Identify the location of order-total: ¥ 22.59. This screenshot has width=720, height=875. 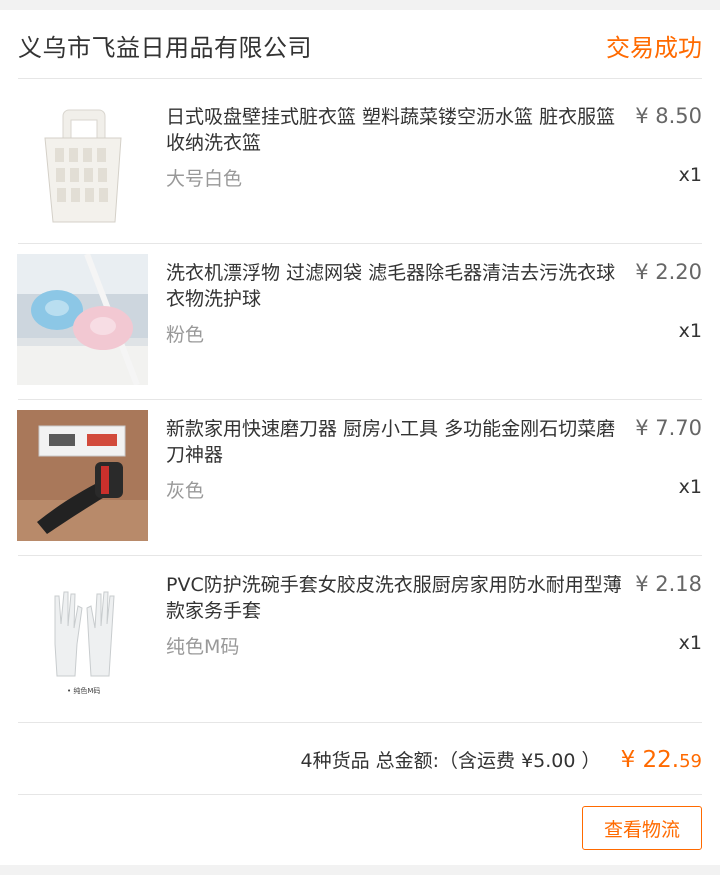
(661, 760).